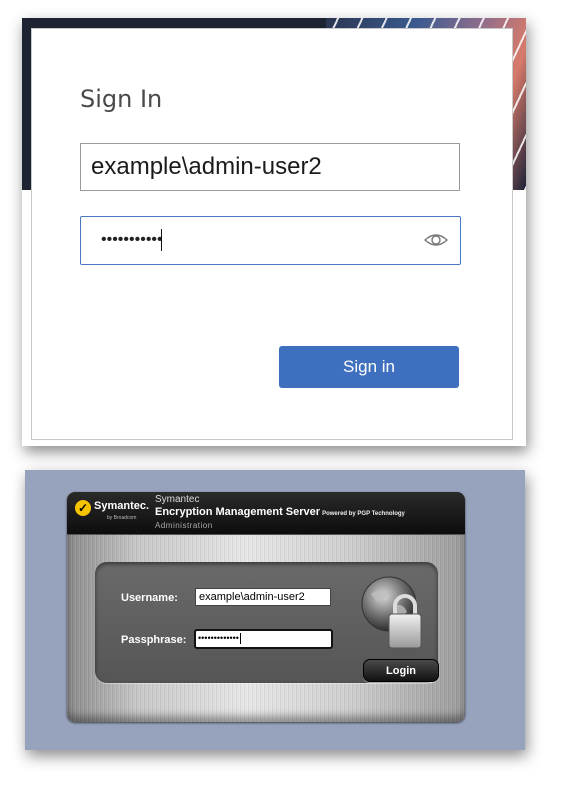  What do you see at coordinates (369, 367) in the screenshot?
I see `signin-button: Sign in` at bounding box center [369, 367].